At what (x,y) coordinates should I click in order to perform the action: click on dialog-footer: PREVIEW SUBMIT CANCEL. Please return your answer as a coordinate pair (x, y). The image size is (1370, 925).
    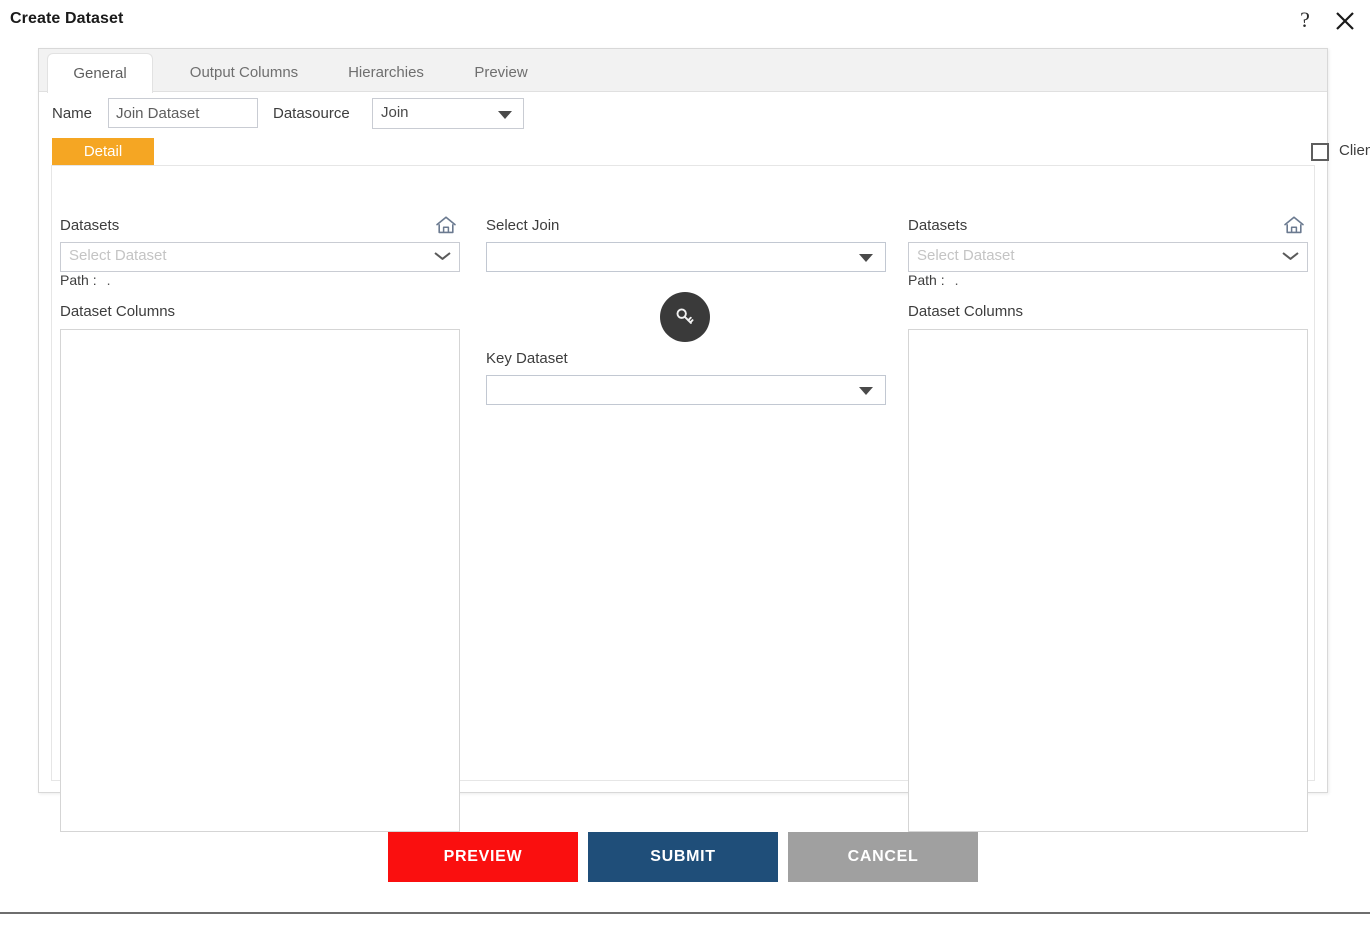
    Looking at the image, I should click on (685, 858).